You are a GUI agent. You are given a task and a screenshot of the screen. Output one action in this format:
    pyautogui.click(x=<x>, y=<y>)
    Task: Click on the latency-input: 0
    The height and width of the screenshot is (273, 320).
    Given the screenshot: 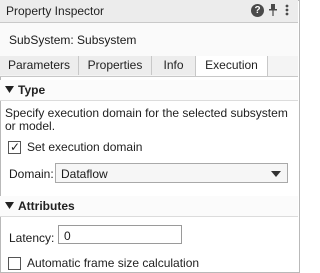 What is the action you would take?
    pyautogui.click(x=120, y=234)
    